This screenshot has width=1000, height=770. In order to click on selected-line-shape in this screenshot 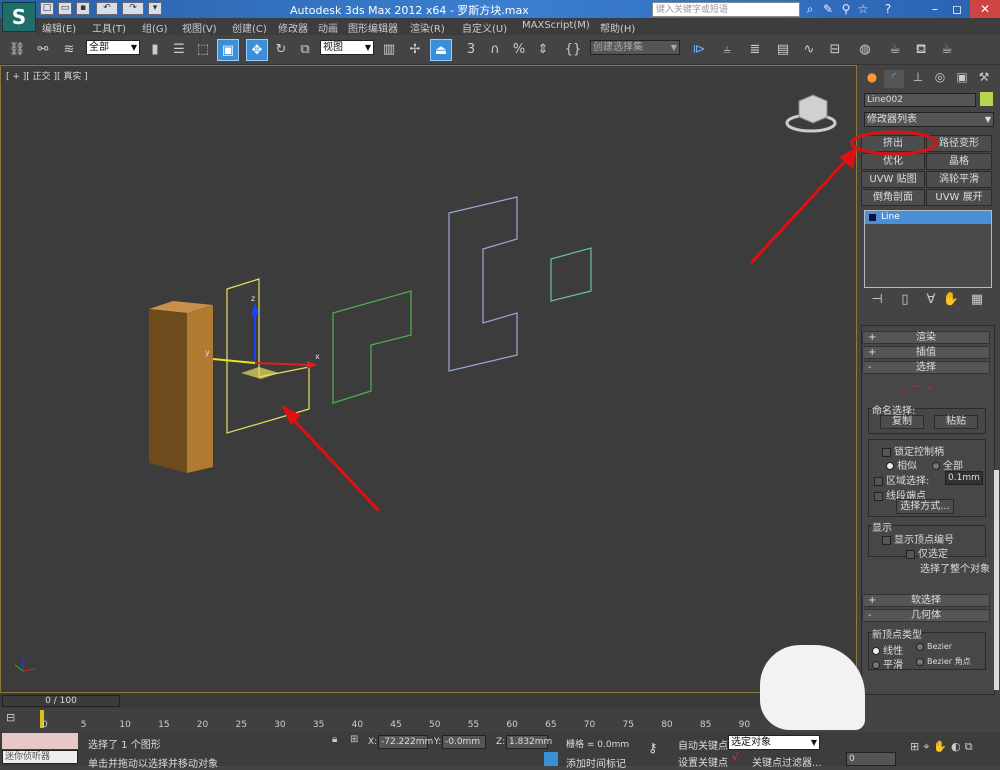, I will do `click(268, 356)`.